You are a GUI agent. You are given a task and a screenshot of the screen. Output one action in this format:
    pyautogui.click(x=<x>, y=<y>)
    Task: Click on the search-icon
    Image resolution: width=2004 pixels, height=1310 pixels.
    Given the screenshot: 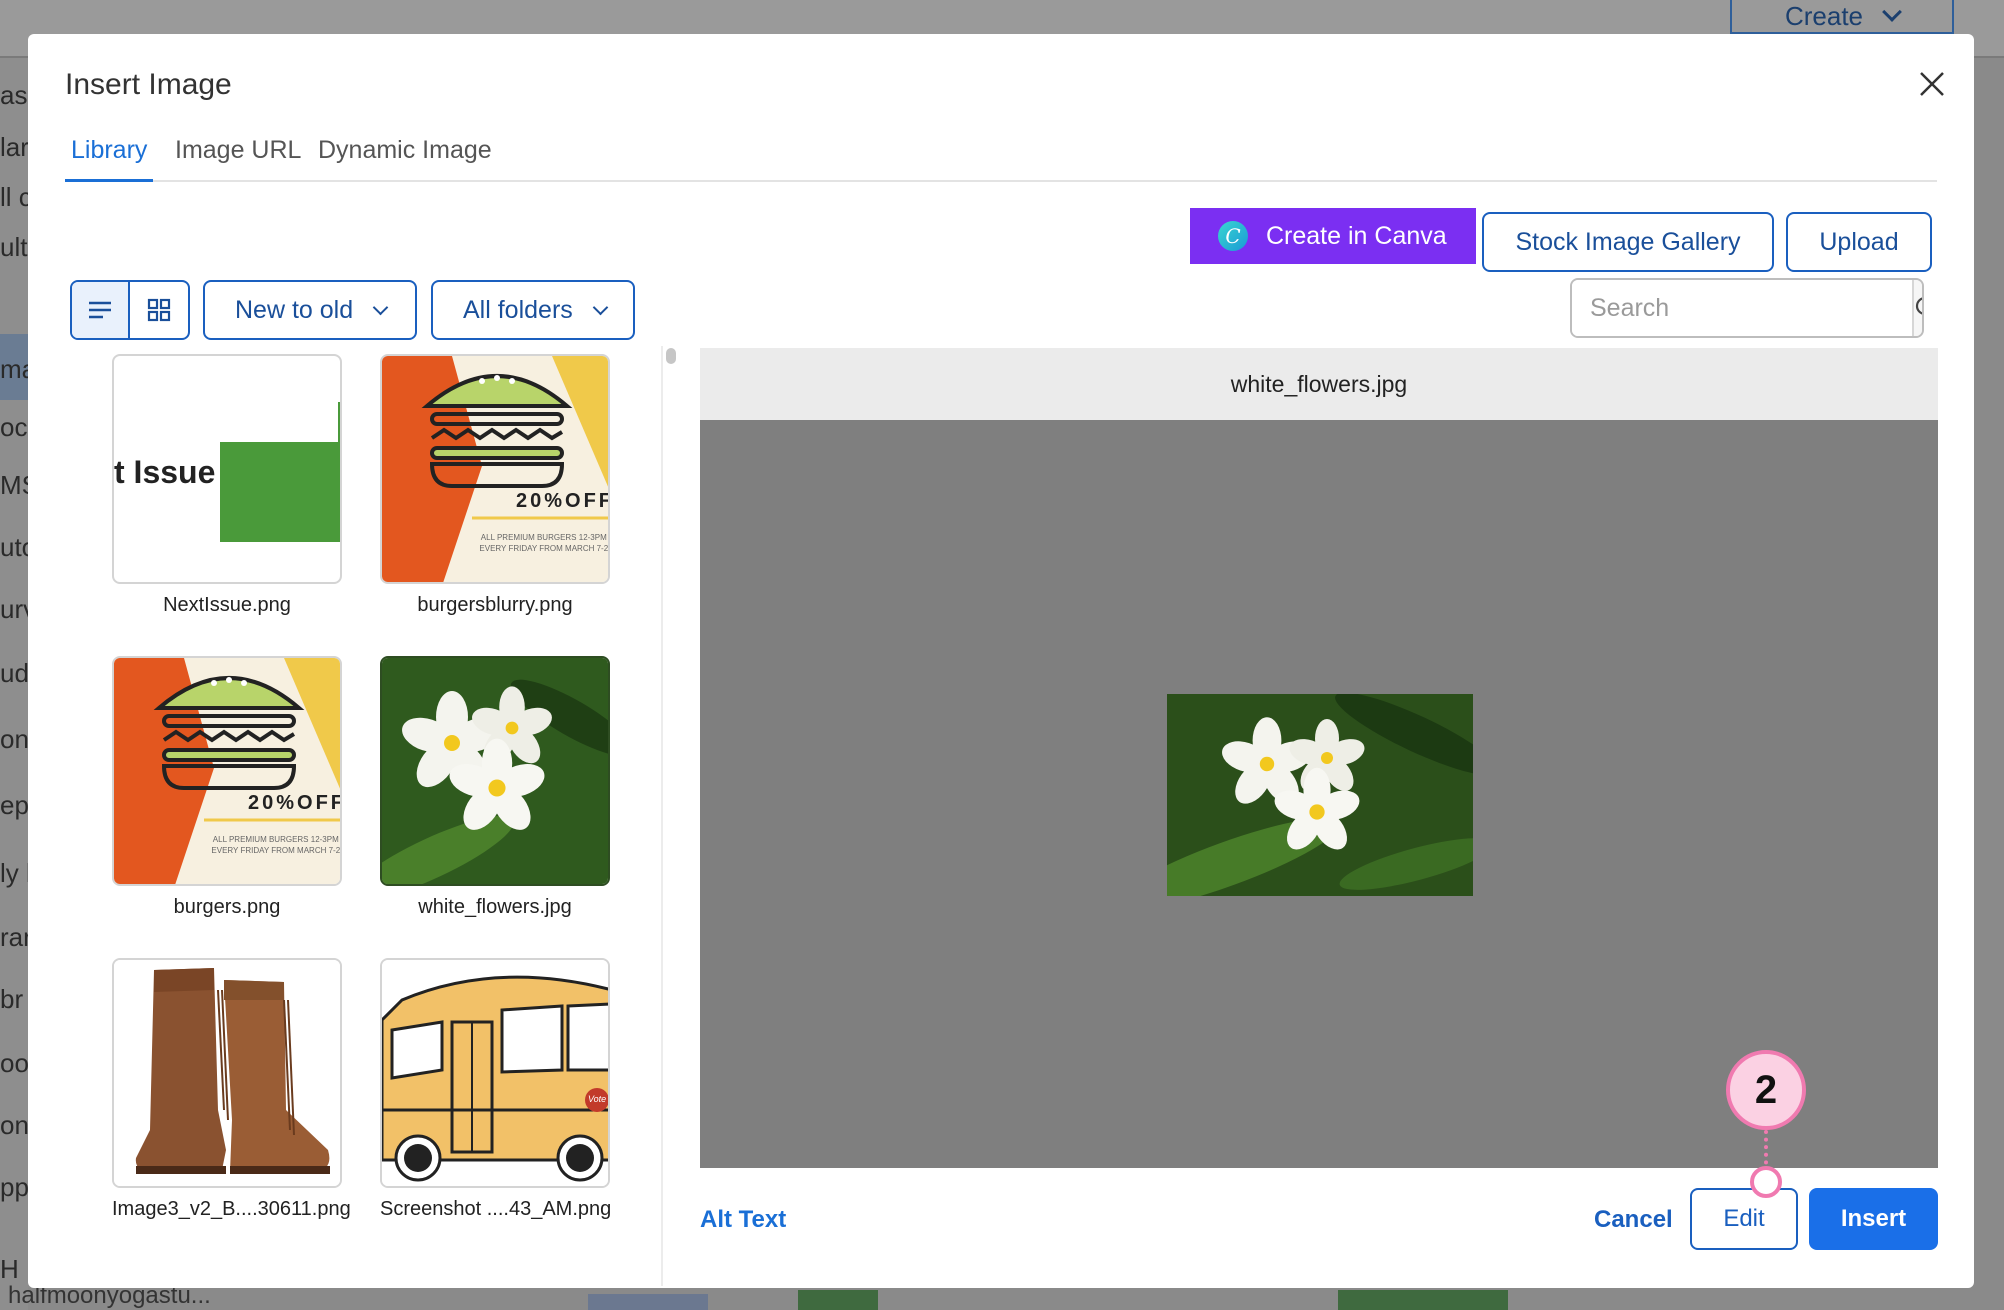 What is the action you would take?
    pyautogui.click(x=1918, y=306)
    